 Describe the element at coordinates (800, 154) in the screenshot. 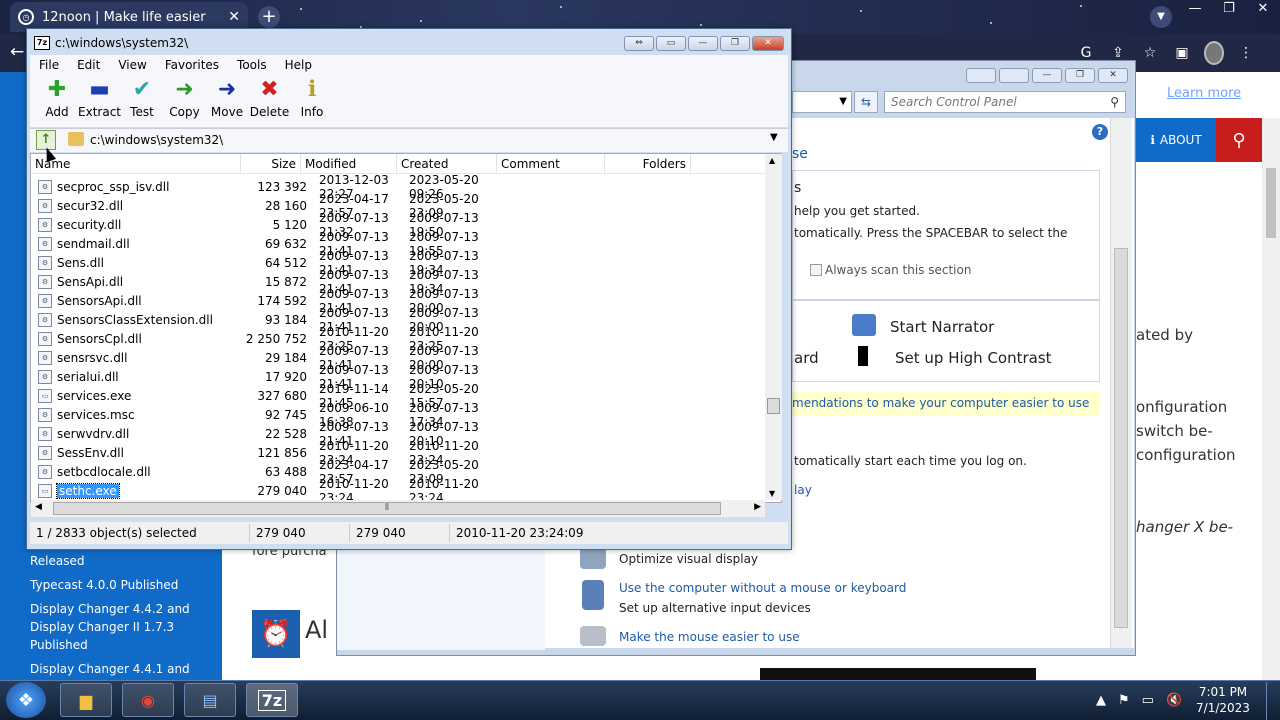

I see `header-link-fragment: se` at that location.